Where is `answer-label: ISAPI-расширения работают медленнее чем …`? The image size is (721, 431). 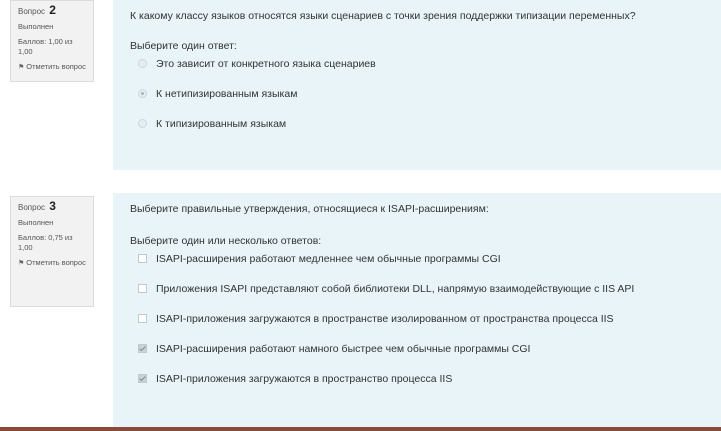 answer-label: ISAPI-расширения работают медленнее чем … is located at coordinates (328, 259).